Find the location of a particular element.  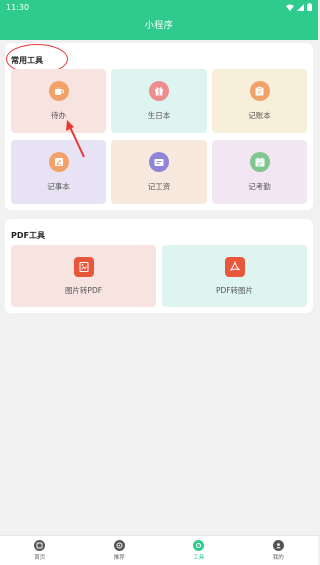

tab-home: 首页 is located at coordinates (40, 550).